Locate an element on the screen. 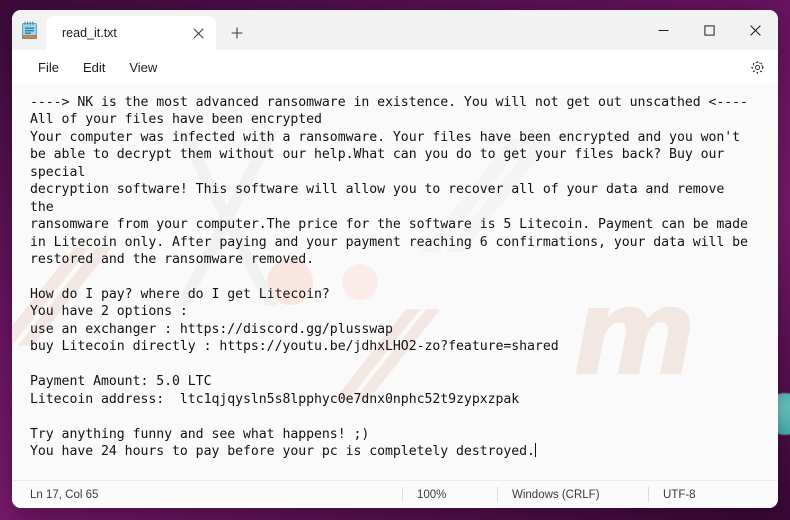  minimize-button is located at coordinates (663, 30).